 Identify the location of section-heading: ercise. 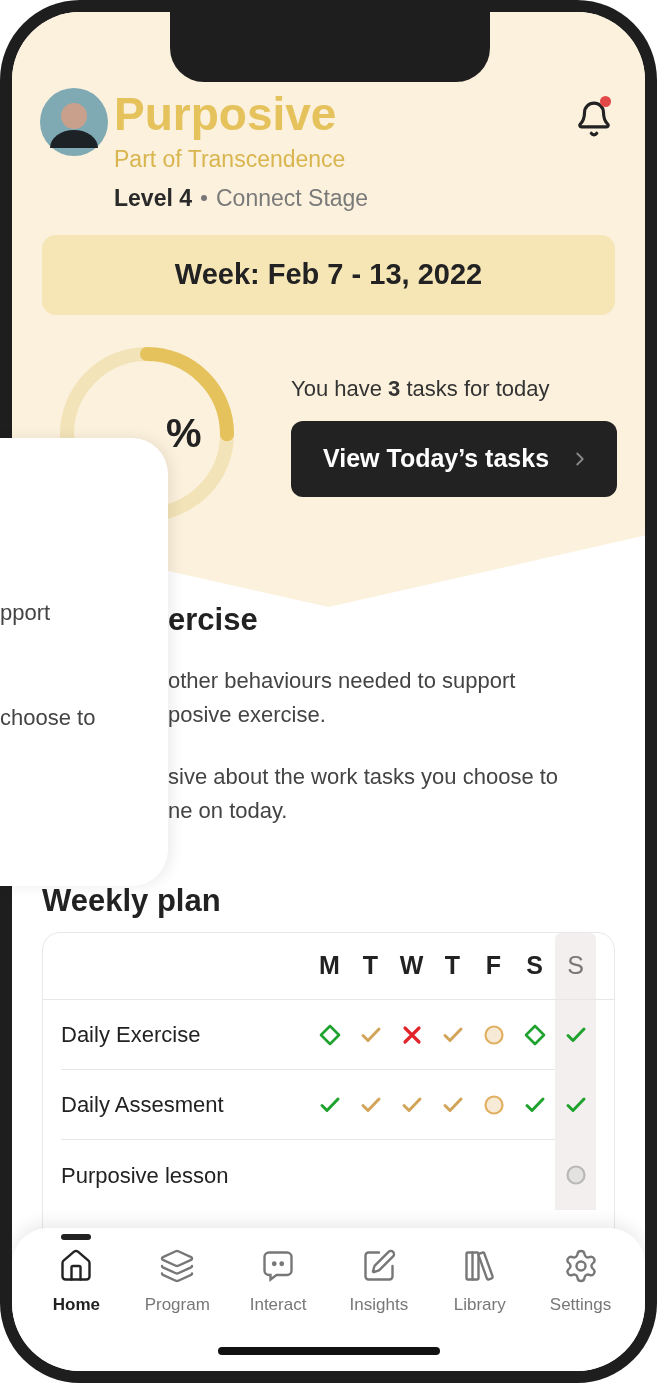
(213, 620).